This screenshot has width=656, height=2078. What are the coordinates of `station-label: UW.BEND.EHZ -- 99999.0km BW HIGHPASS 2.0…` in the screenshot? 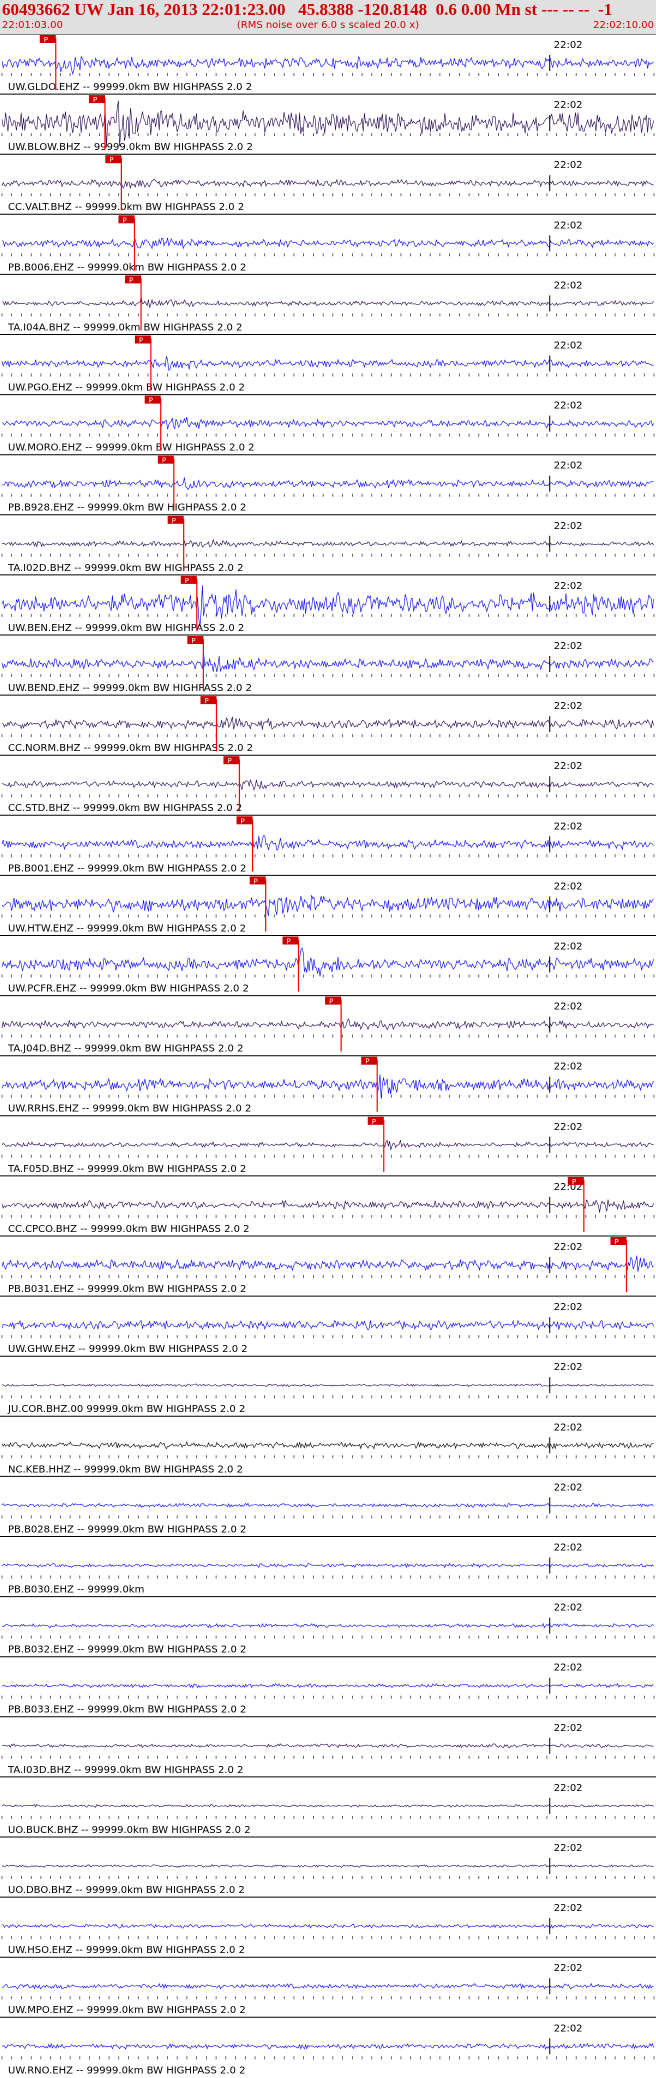 It's located at (130, 688).